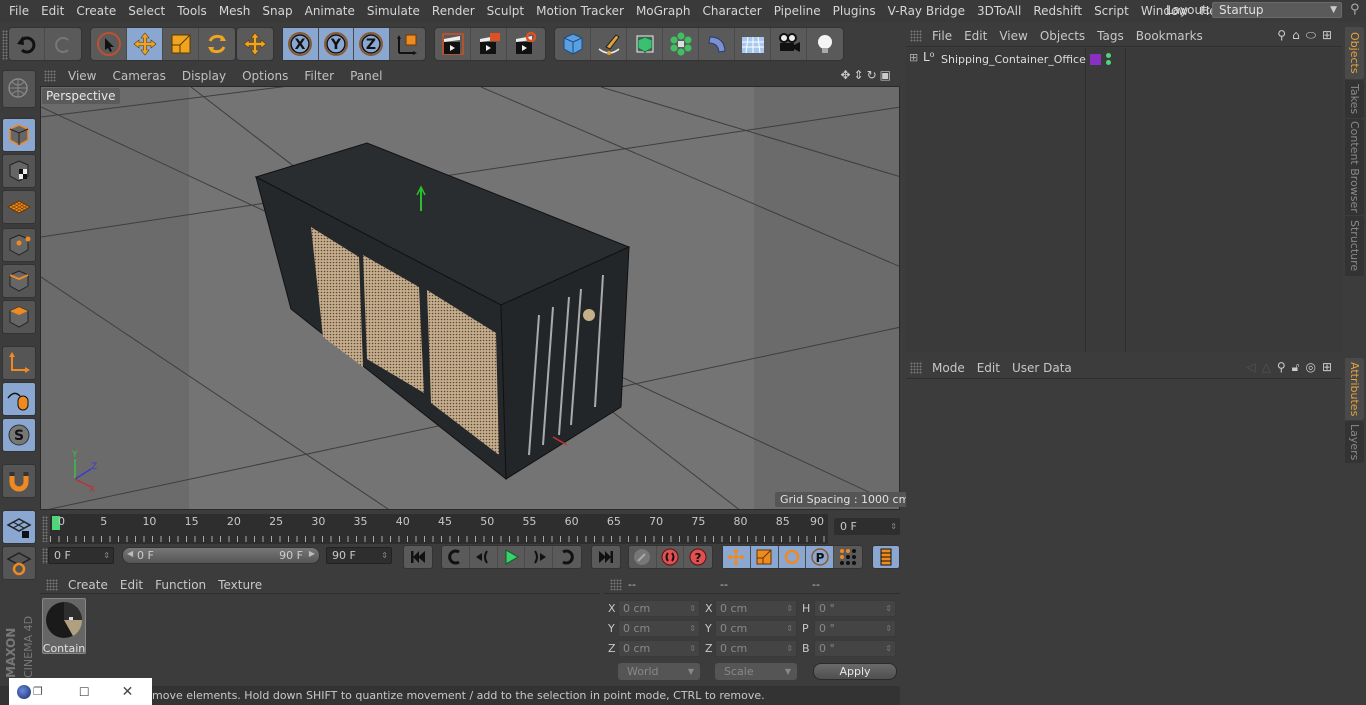  Describe the element at coordinates (393, 11) in the screenshot. I see `menu-simulate: Simulate` at that location.